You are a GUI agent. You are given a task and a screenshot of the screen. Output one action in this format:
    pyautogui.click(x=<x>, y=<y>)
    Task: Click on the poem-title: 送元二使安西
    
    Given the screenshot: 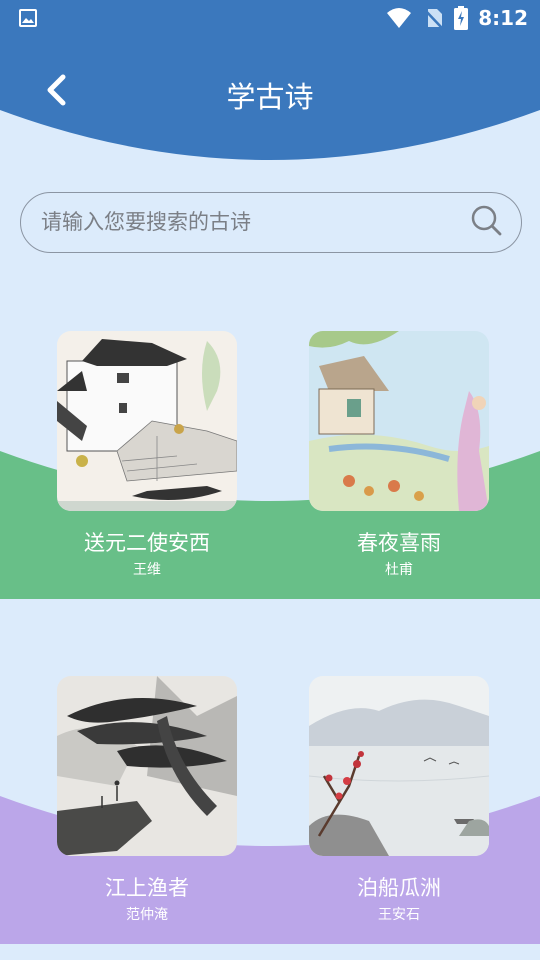 What is the action you would take?
    pyautogui.click(x=147, y=543)
    